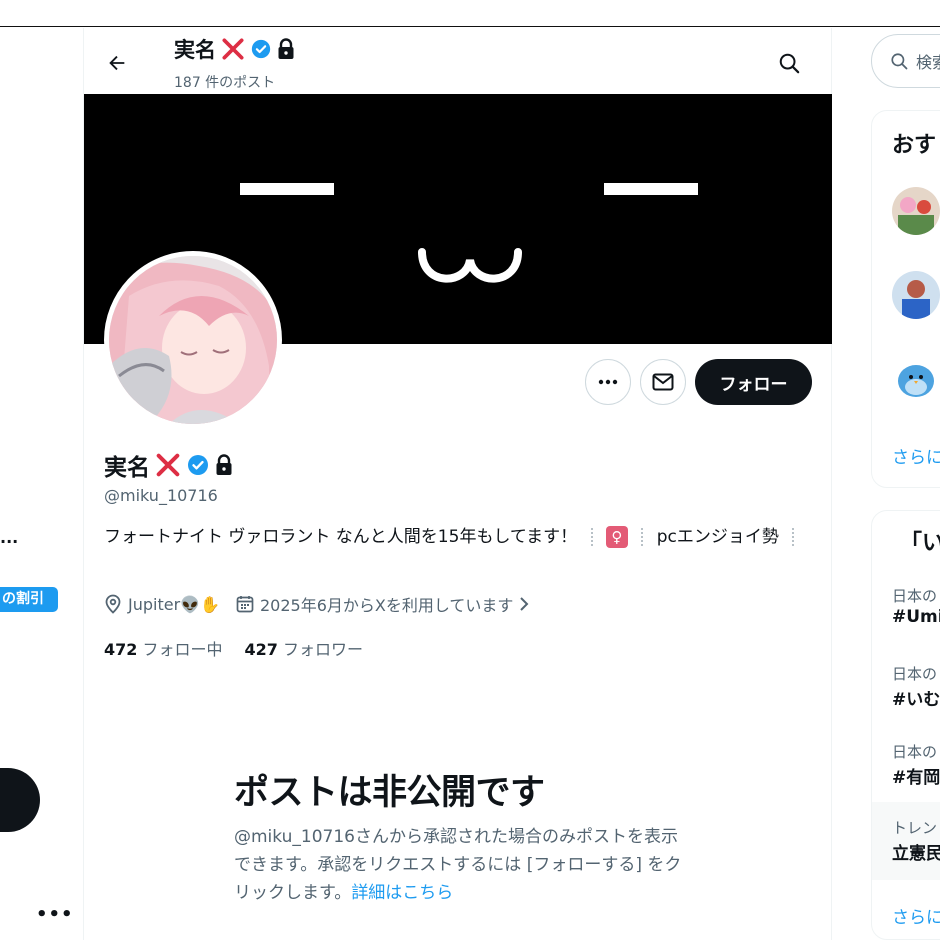 The image size is (940, 940). I want to click on joined-item: 2025年6月からXを利用しています, so click(382, 604).